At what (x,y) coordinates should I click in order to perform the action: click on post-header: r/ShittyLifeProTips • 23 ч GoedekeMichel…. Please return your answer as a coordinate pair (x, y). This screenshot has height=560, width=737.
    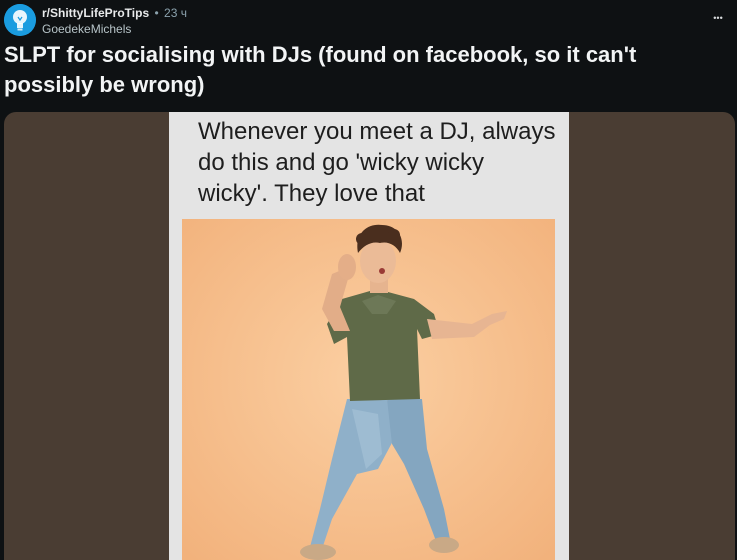
    Looking at the image, I should click on (368, 20).